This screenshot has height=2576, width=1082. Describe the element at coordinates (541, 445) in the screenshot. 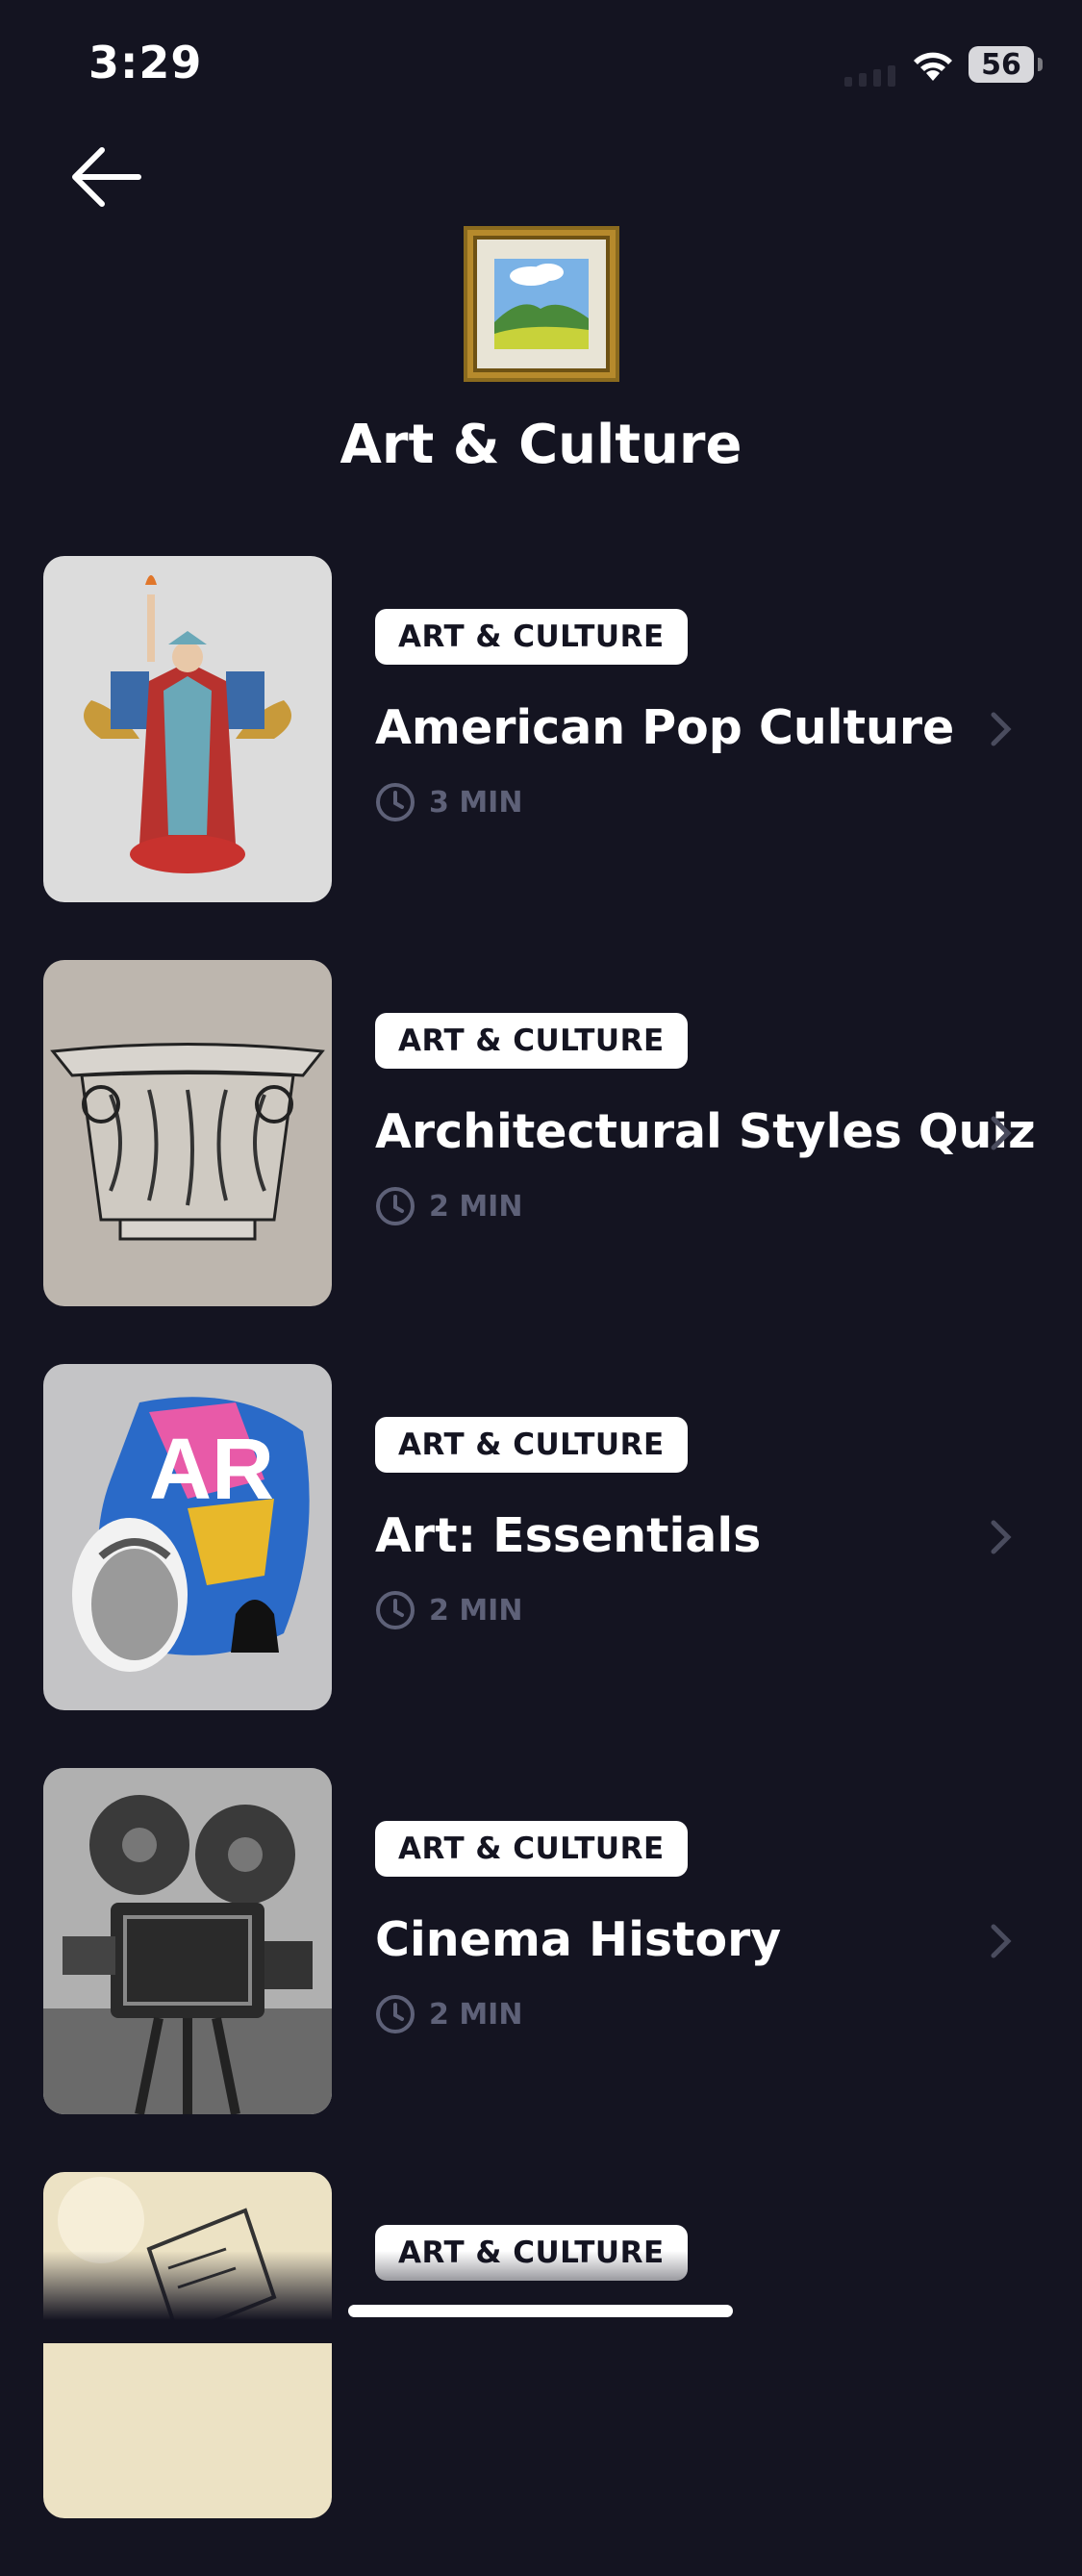

I see `page-title: Art & Culture` at that location.